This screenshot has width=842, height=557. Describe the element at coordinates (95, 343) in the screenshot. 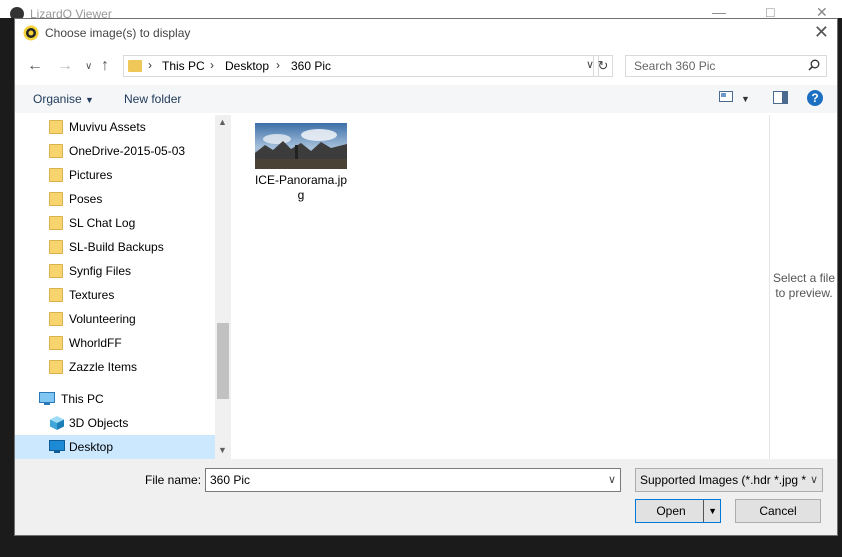

I see `sidebar-item-label: WhorldFF` at that location.